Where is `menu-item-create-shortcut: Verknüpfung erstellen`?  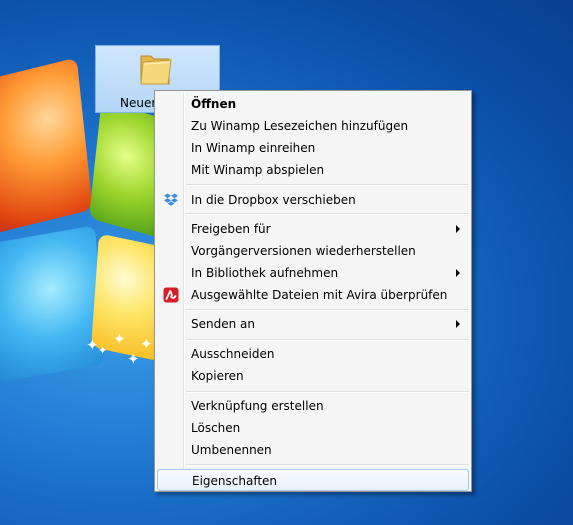 menu-item-create-shortcut: Verknüpfung erstellen is located at coordinates (313, 406).